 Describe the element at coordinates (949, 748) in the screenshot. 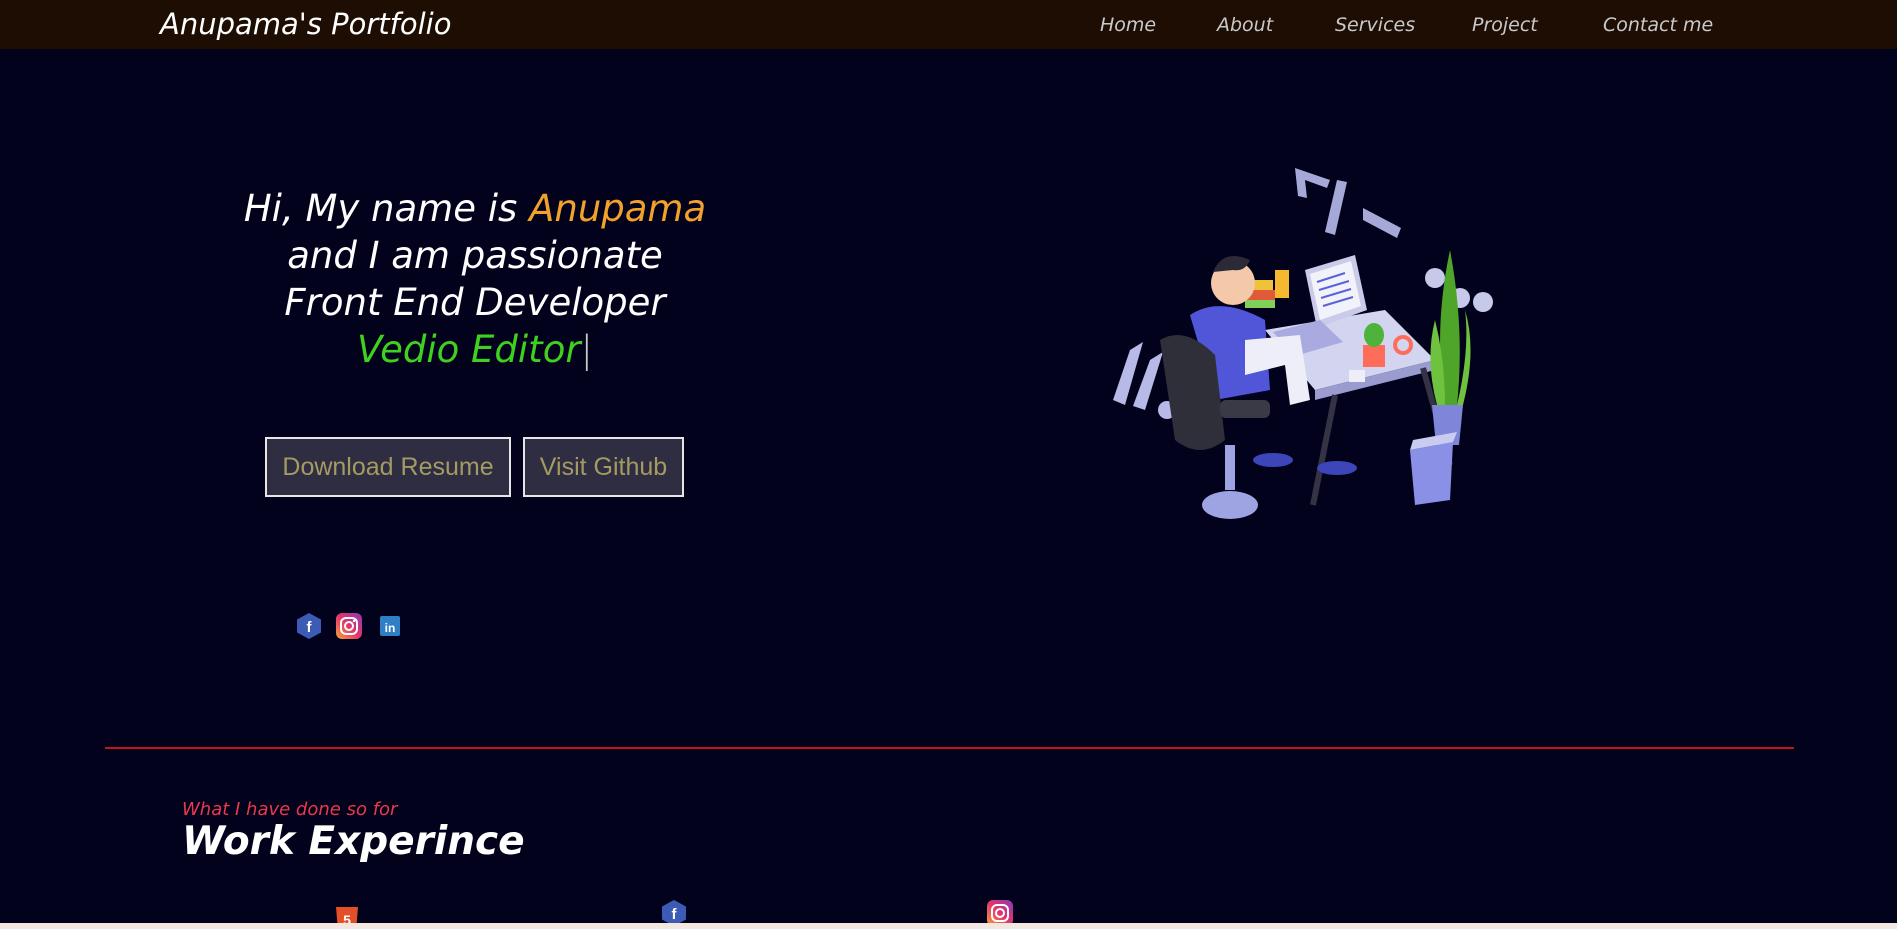

I see `section-divider` at that location.